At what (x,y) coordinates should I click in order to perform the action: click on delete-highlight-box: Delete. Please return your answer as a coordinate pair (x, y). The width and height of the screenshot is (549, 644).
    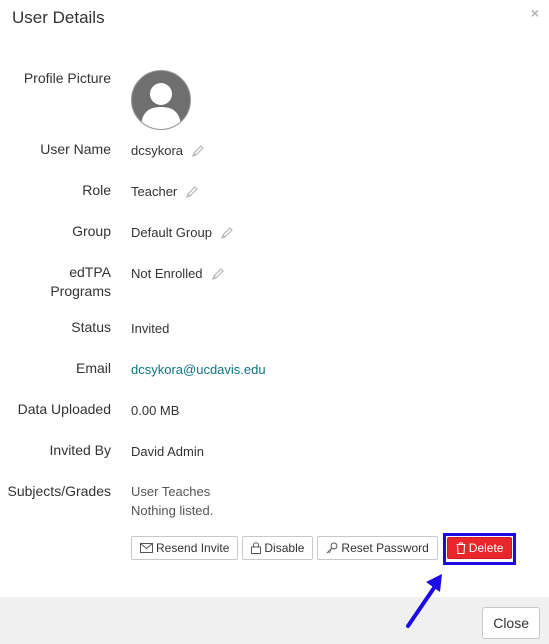
    Looking at the image, I should click on (479, 549).